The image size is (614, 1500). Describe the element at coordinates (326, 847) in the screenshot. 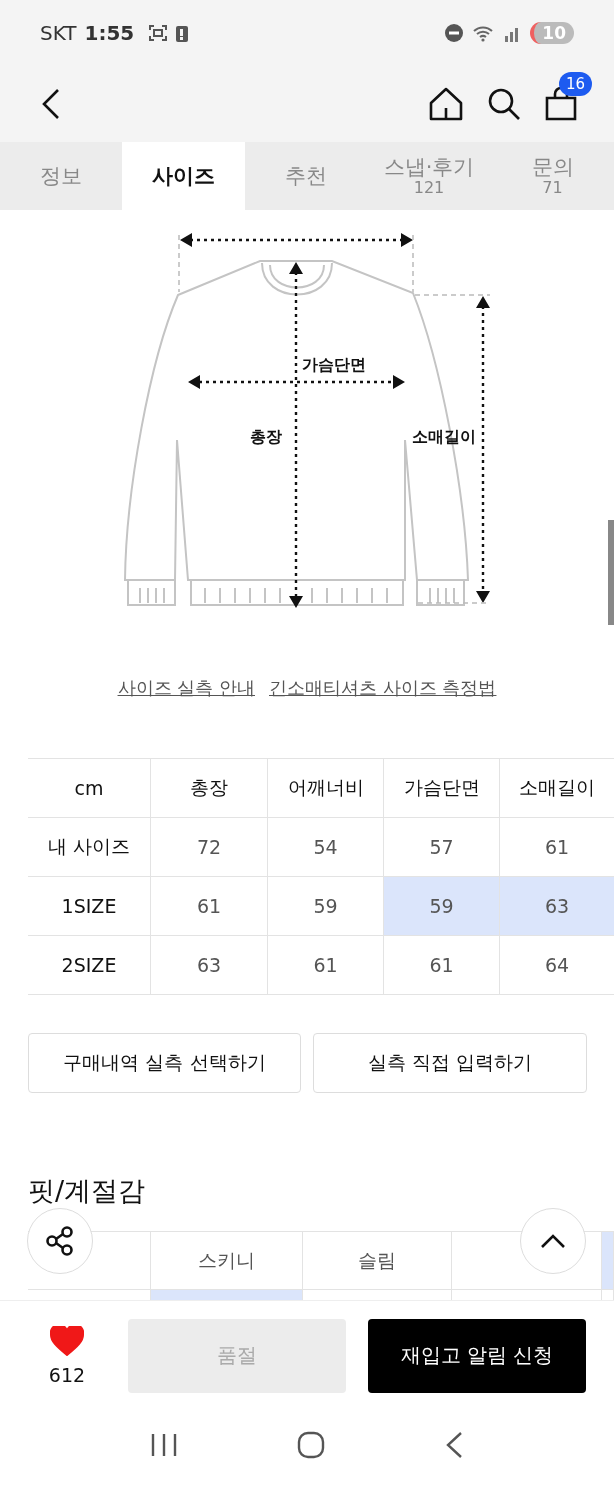

I see `table-cell: 54` at that location.